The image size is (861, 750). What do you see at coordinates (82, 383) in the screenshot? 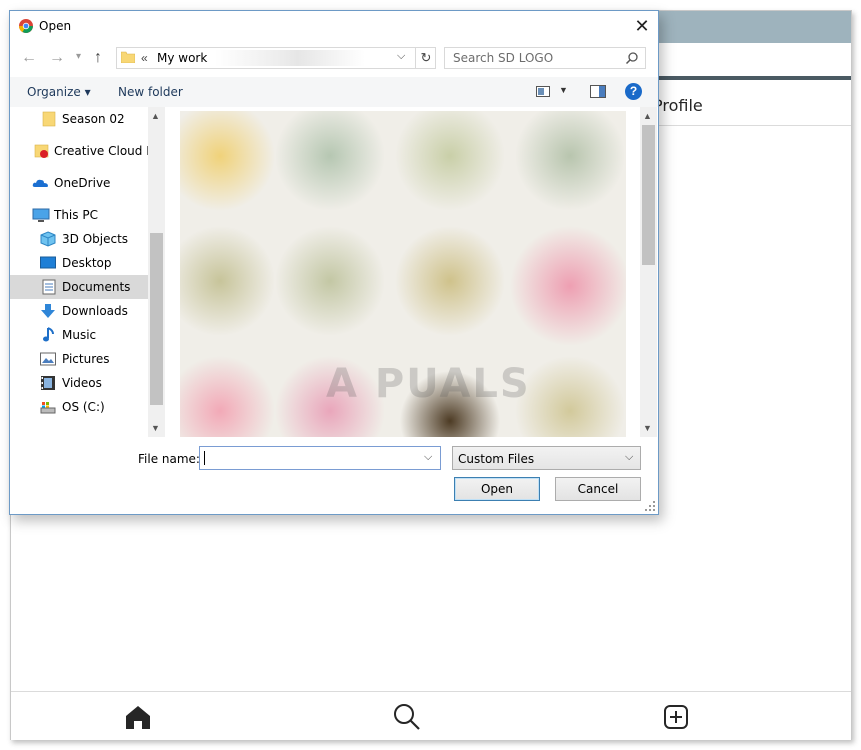
I see `sidebar-item-label: Videos` at bounding box center [82, 383].